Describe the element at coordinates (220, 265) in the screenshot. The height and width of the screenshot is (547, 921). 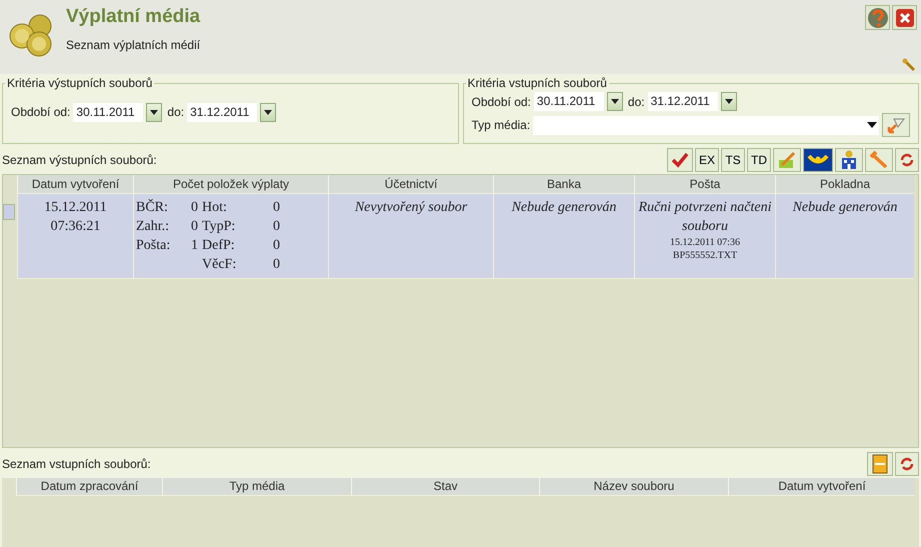
I see `count-label: VěcF:` at that location.